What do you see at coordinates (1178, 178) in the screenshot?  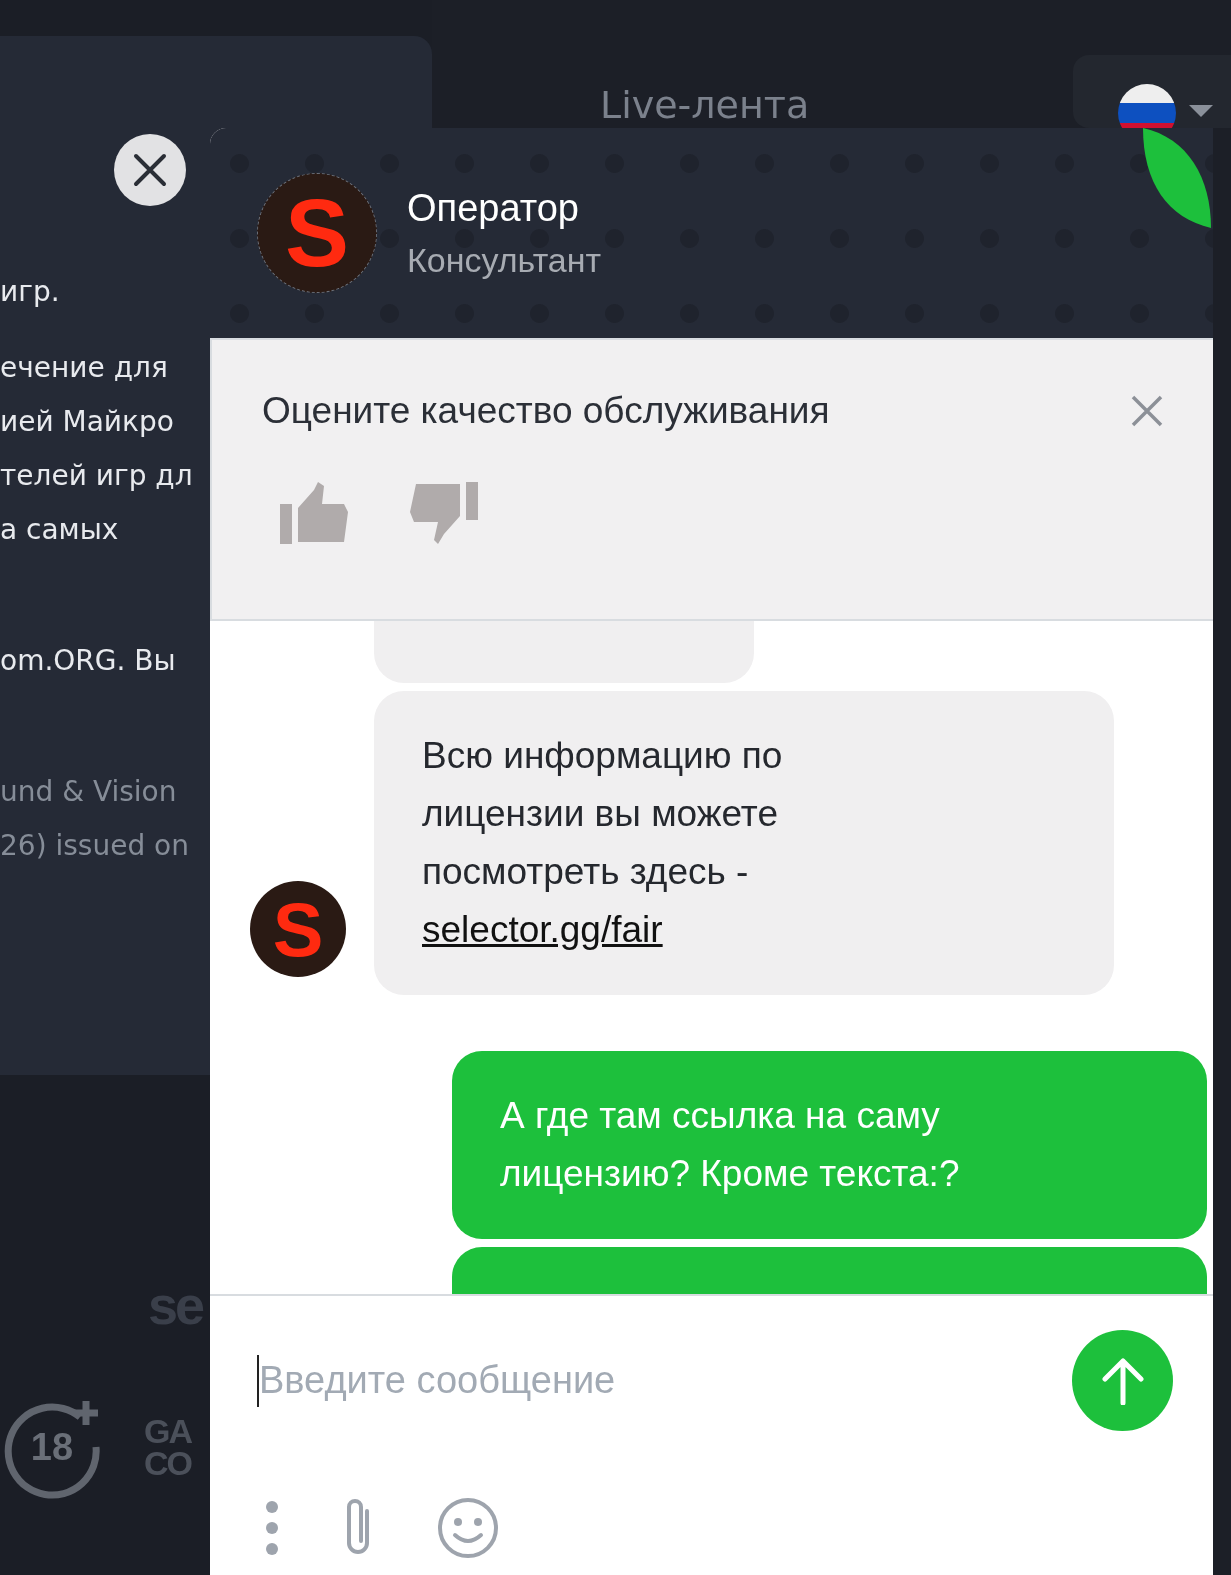 I see `leaf-icon` at bounding box center [1178, 178].